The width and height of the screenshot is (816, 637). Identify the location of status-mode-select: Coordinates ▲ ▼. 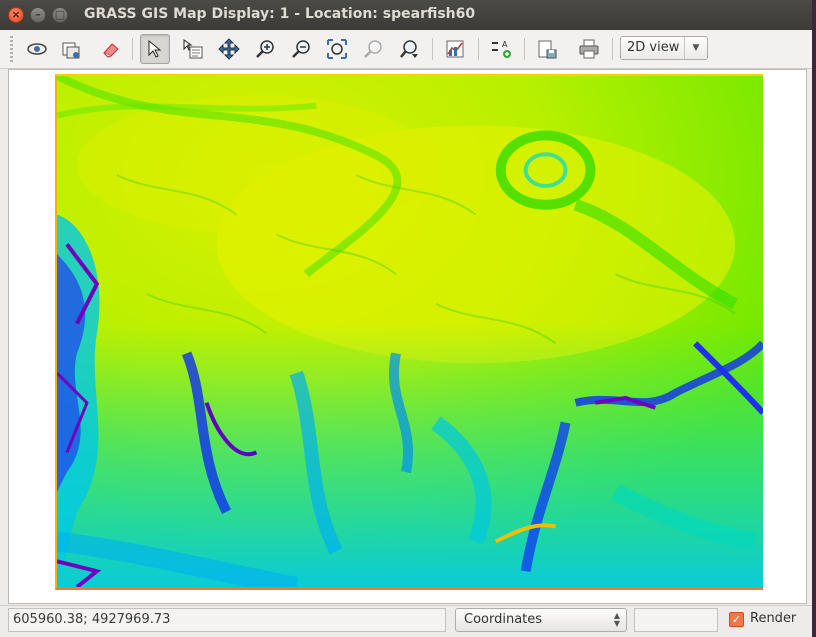
(541, 620).